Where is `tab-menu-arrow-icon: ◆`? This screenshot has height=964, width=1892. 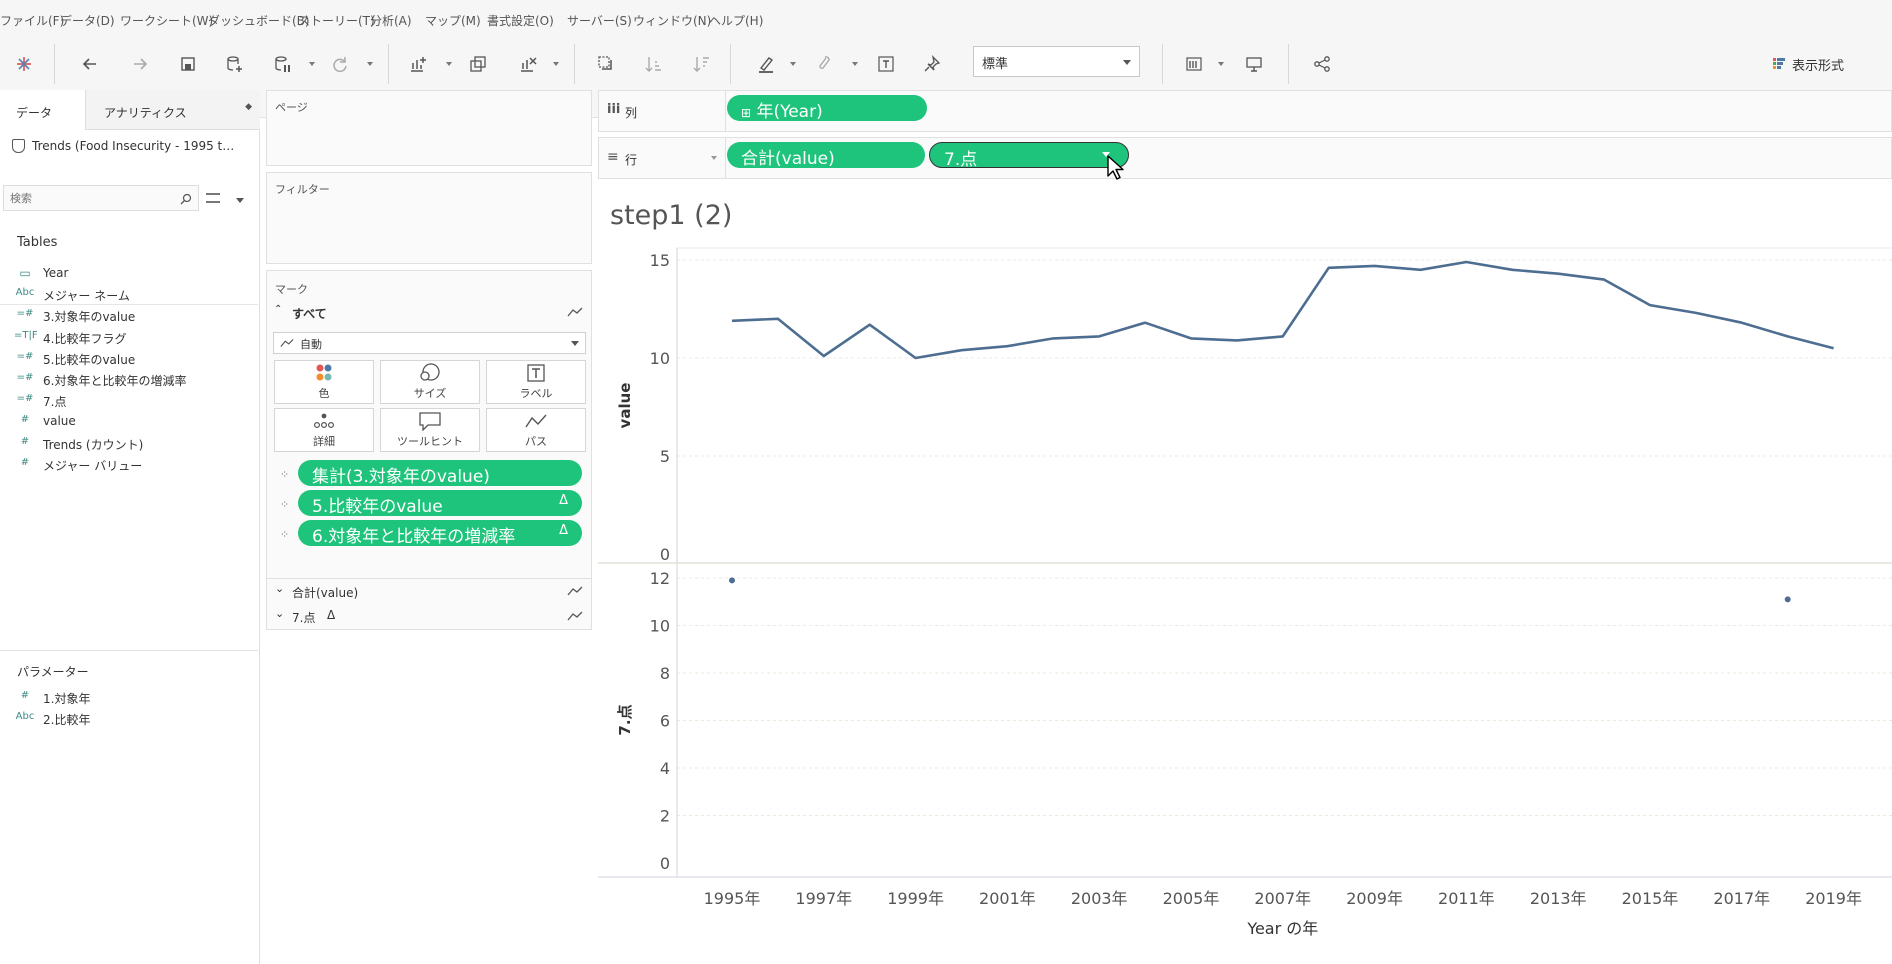
tab-menu-arrow-icon: ◆ is located at coordinates (248, 107).